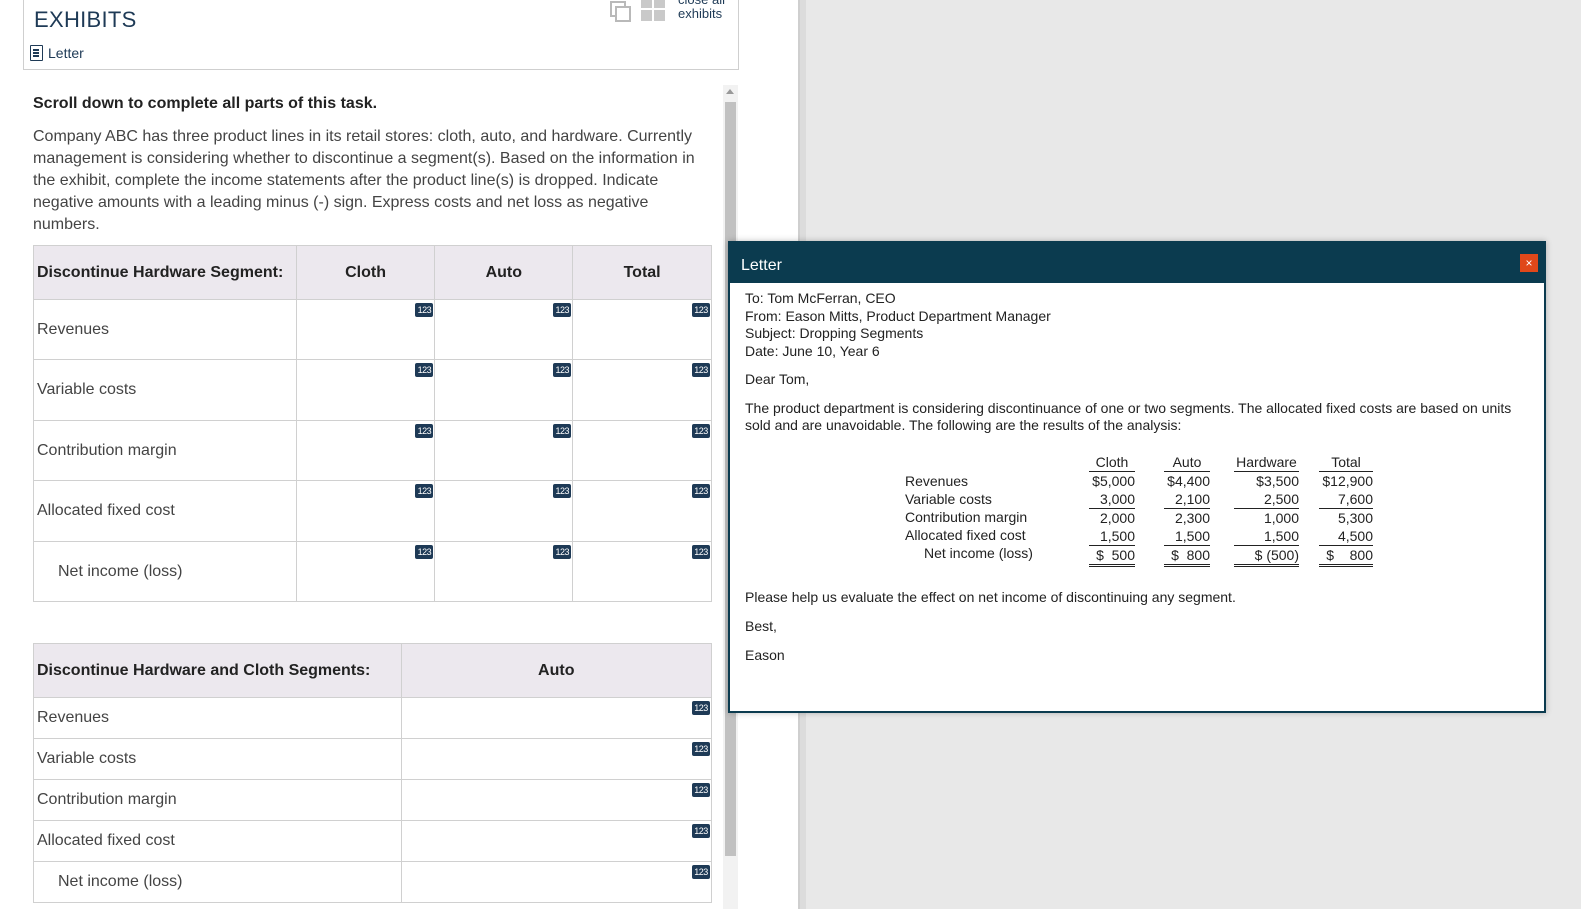 The image size is (1581, 909). What do you see at coordinates (1192, 518) in the screenshot?
I see `fin-value: 2,300` at bounding box center [1192, 518].